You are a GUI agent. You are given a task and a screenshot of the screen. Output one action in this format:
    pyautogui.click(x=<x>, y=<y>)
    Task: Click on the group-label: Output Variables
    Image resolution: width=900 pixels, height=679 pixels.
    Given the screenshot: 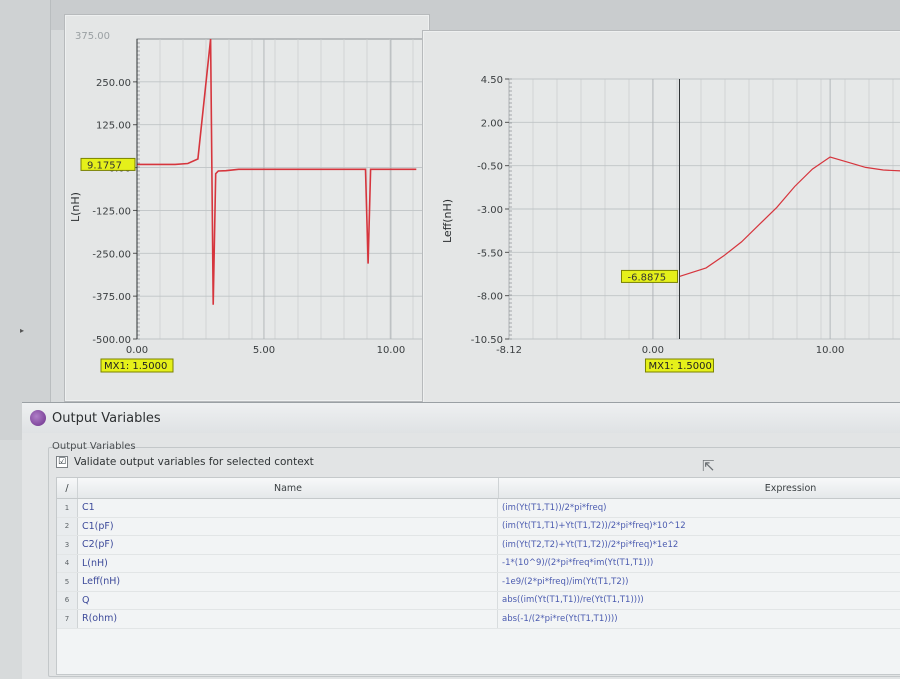 What is the action you would take?
    pyautogui.click(x=94, y=446)
    